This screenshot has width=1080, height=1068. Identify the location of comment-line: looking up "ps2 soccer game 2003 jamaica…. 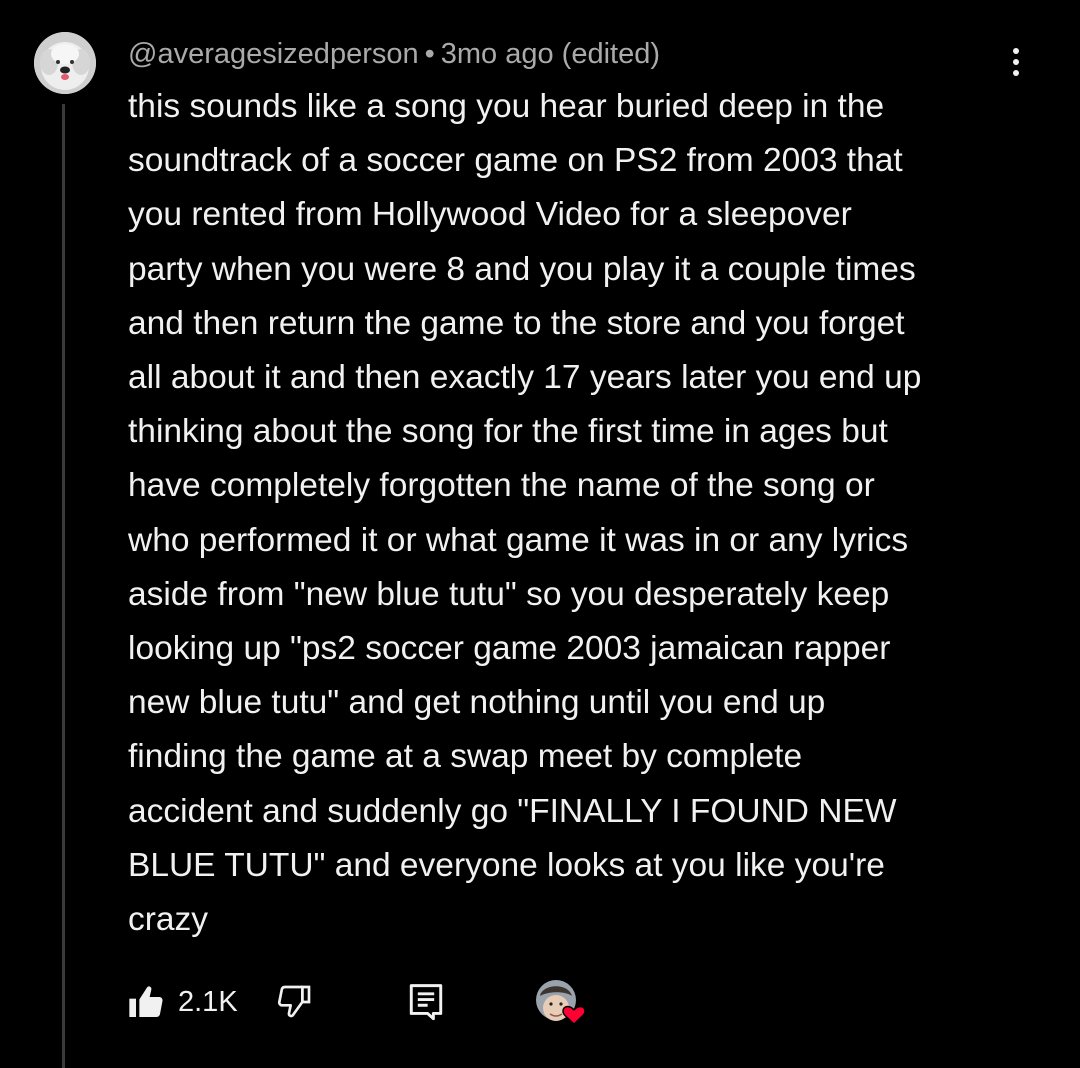
(509, 649).